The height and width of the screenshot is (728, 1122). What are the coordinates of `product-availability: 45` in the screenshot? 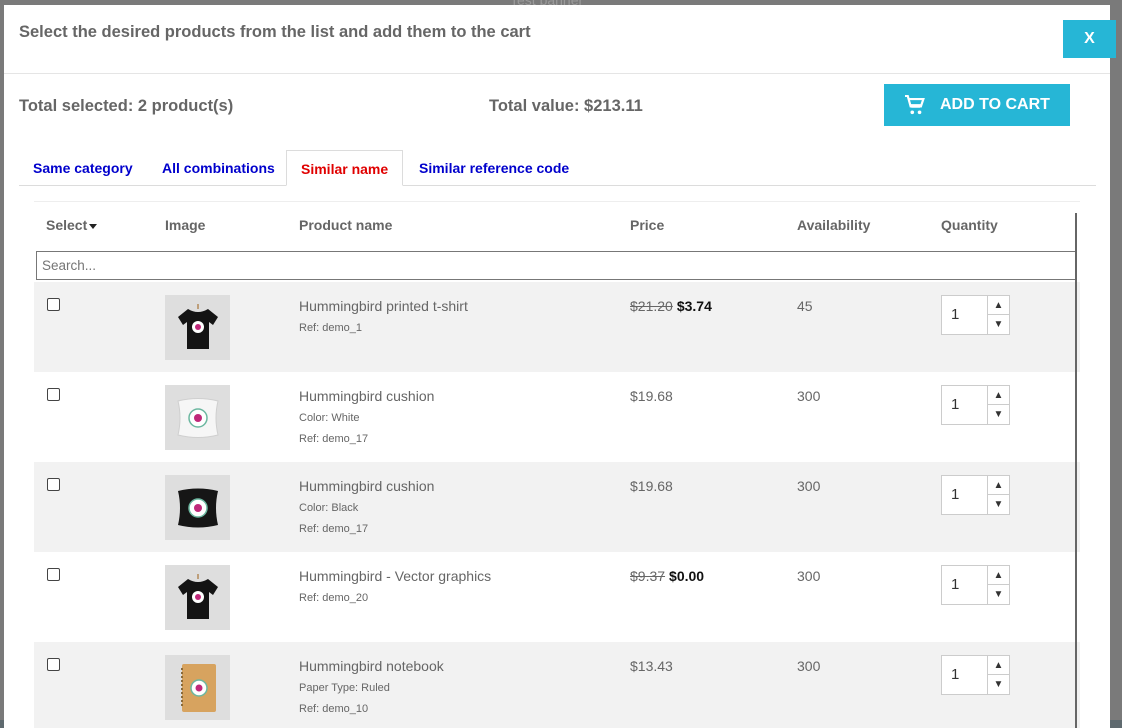 It's located at (805, 306).